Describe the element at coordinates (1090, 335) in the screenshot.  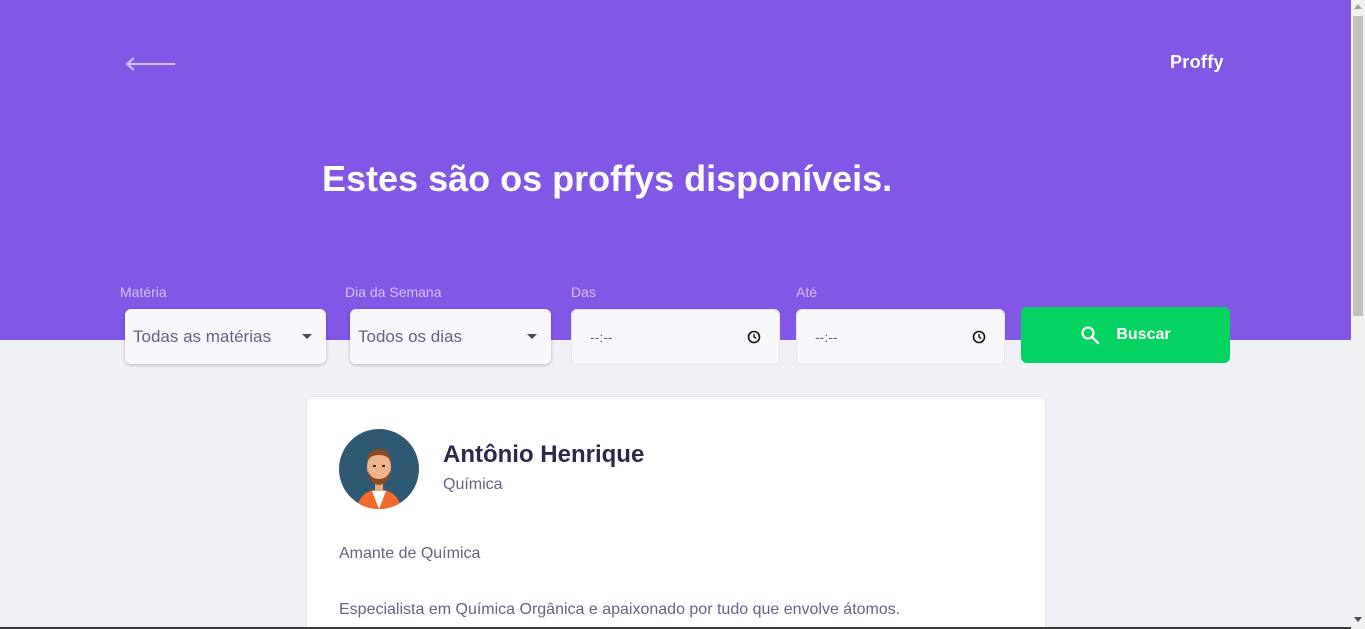
I see `search-icon` at that location.